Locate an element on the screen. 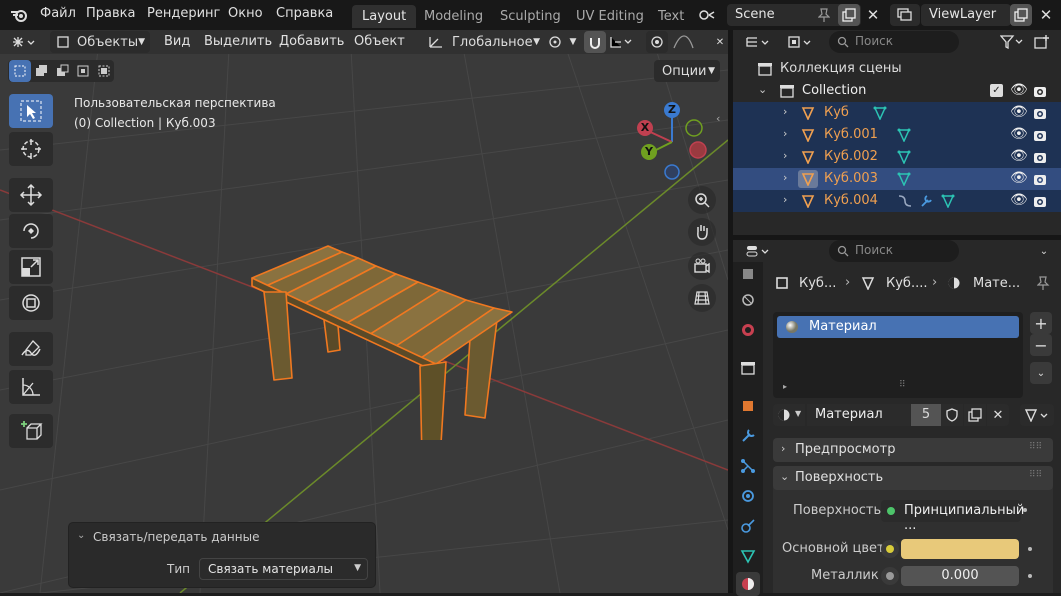 The image size is (1061, 596). header-collapse-icon: ✕ is located at coordinates (720, 42).